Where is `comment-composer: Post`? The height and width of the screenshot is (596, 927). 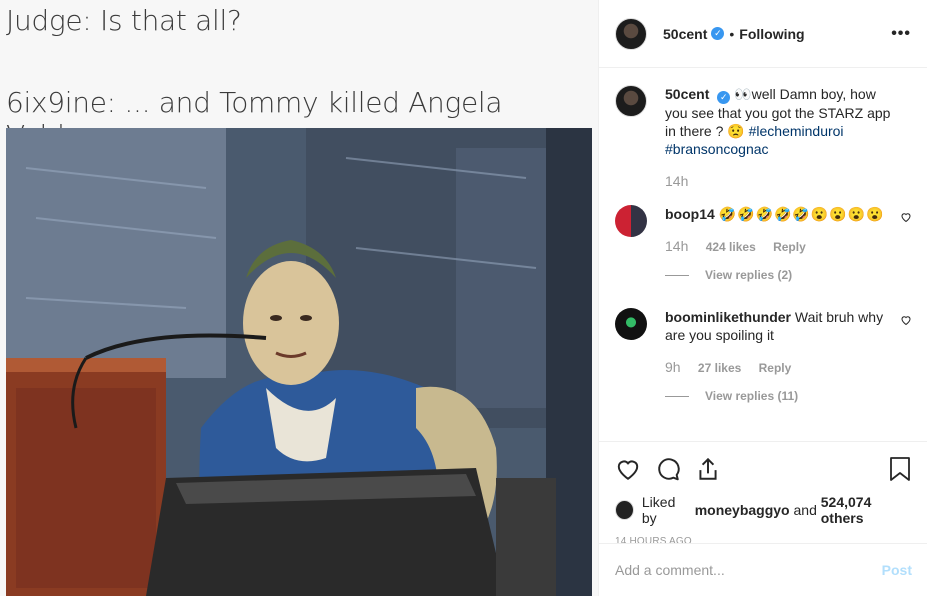
comment-composer: Post is located at coordinates (763, 569).